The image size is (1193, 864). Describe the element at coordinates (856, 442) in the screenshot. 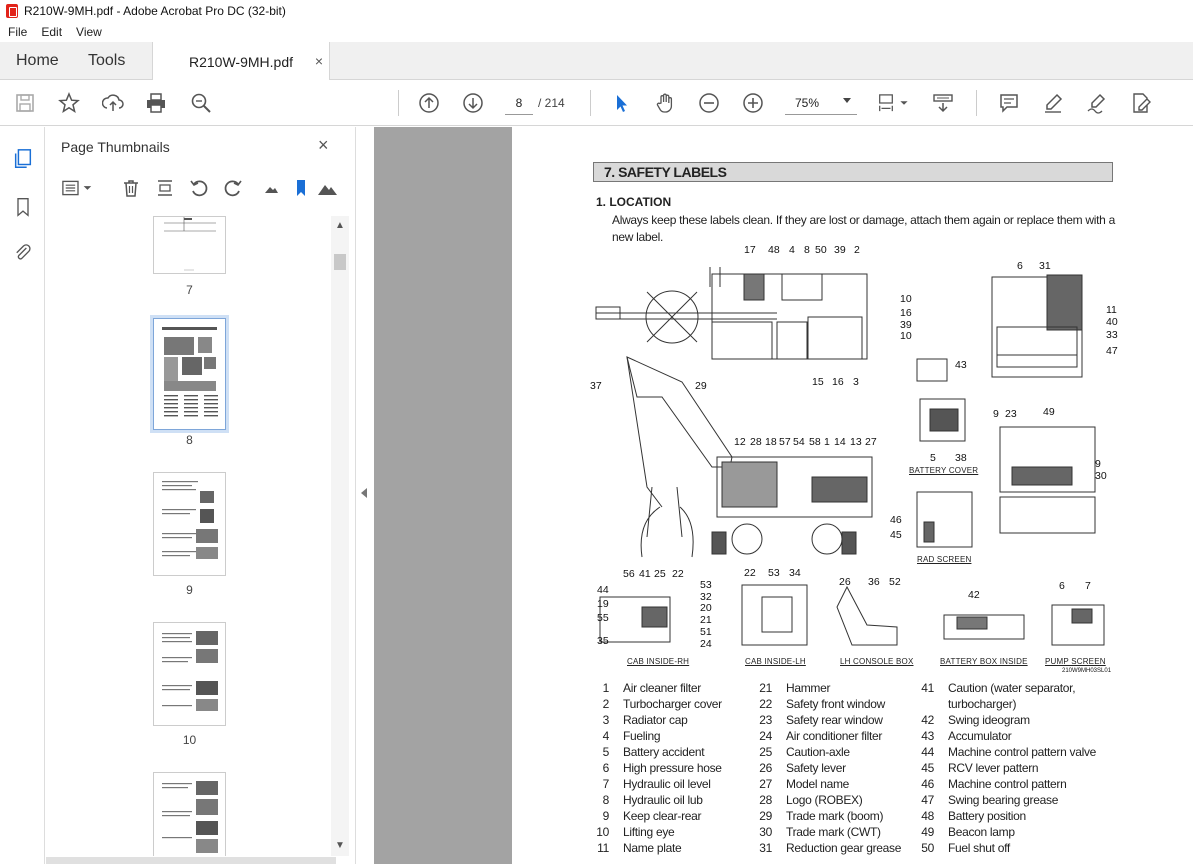

I see `callout: 13` at that location.